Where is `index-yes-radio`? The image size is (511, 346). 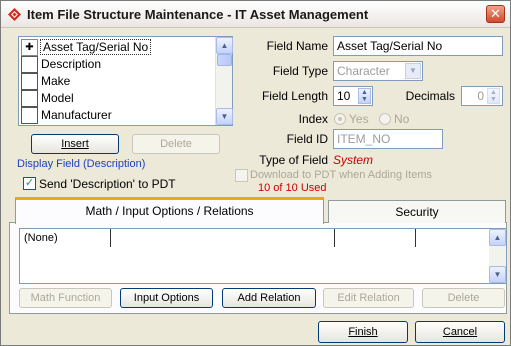 index-yes-radio is located at coordinates (340, 119).